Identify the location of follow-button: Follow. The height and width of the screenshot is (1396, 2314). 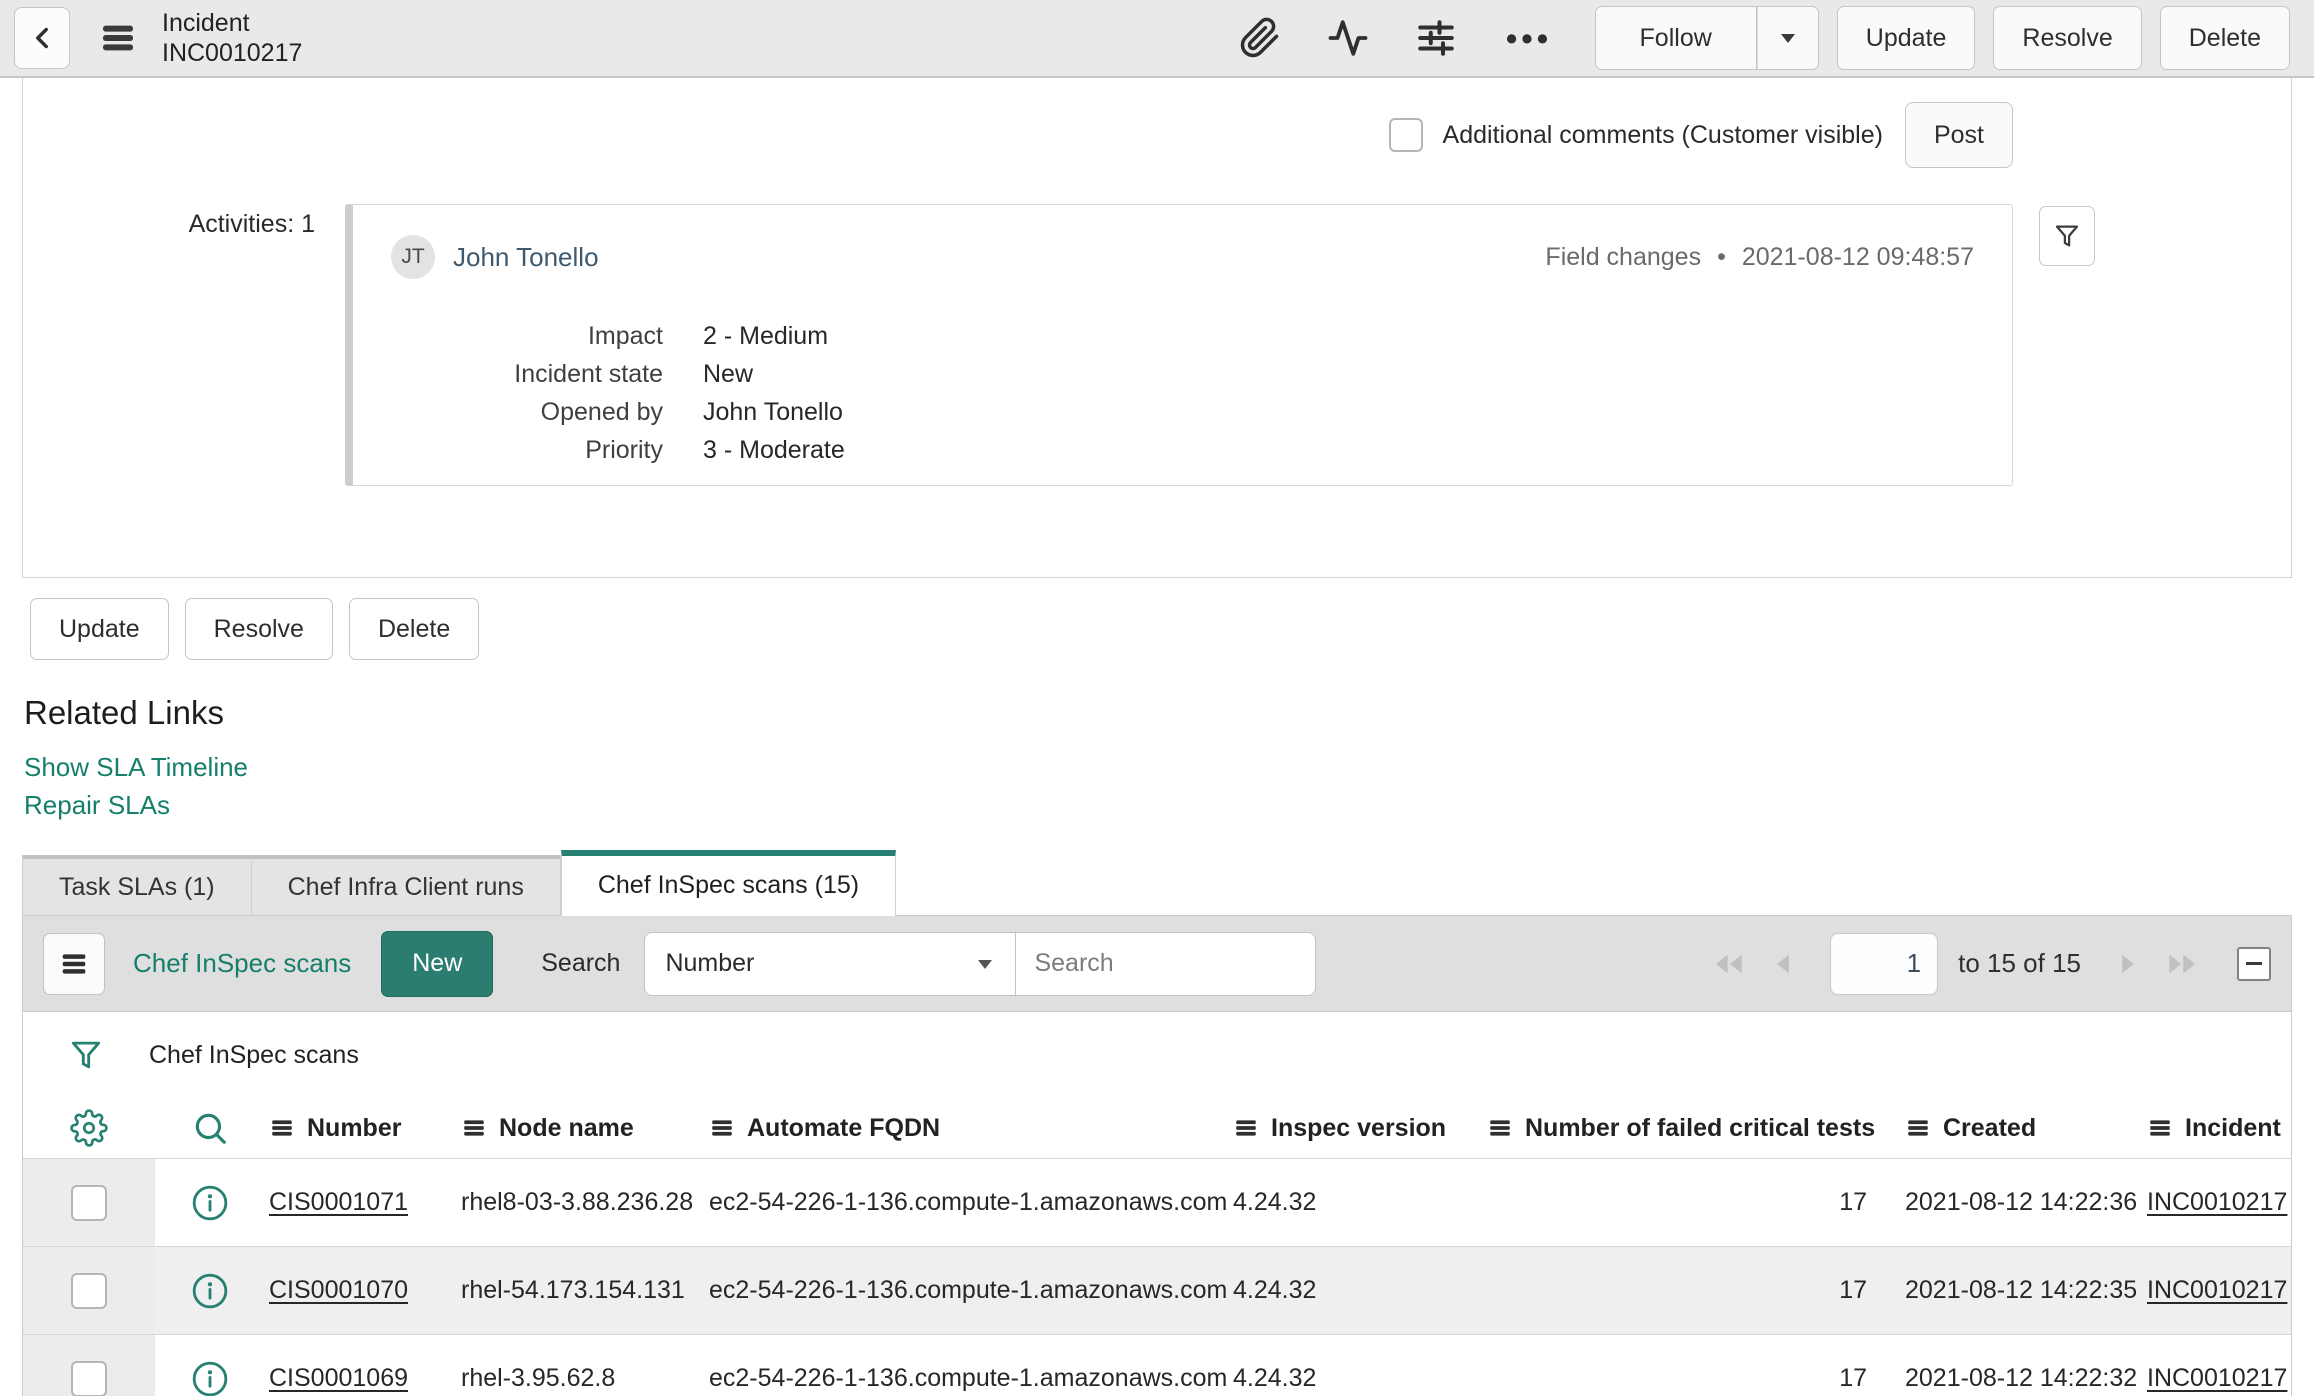
(1675, 38).